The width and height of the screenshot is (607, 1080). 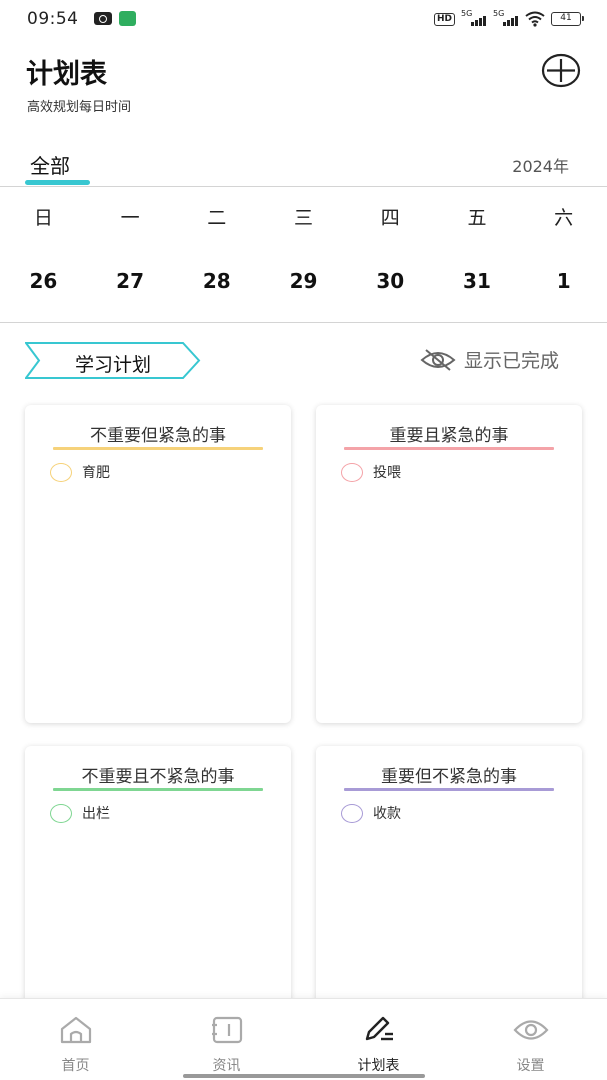 I want to click on calendar-date: 28, so click(x=216, y=281).